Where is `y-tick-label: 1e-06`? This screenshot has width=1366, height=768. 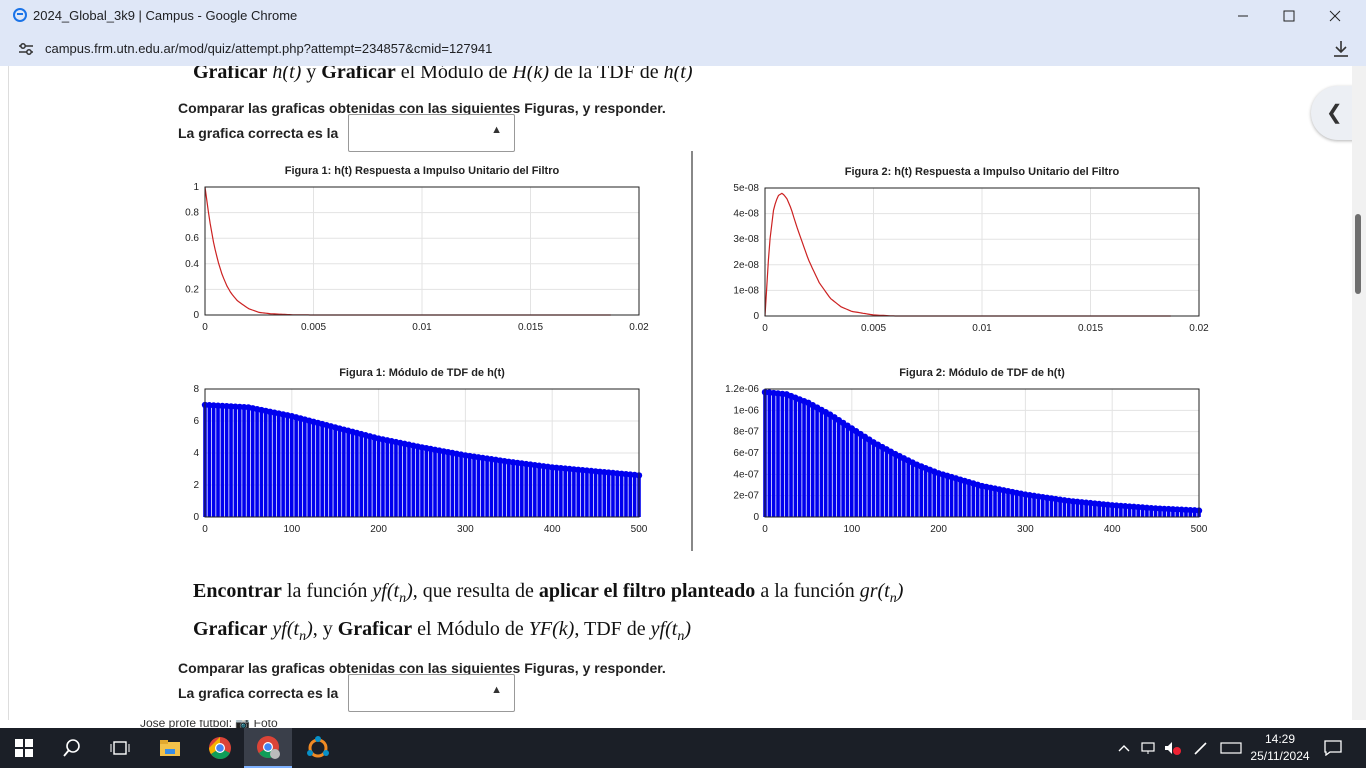 y-tick-label: 1e-06 is located at coordinates (746, 410).